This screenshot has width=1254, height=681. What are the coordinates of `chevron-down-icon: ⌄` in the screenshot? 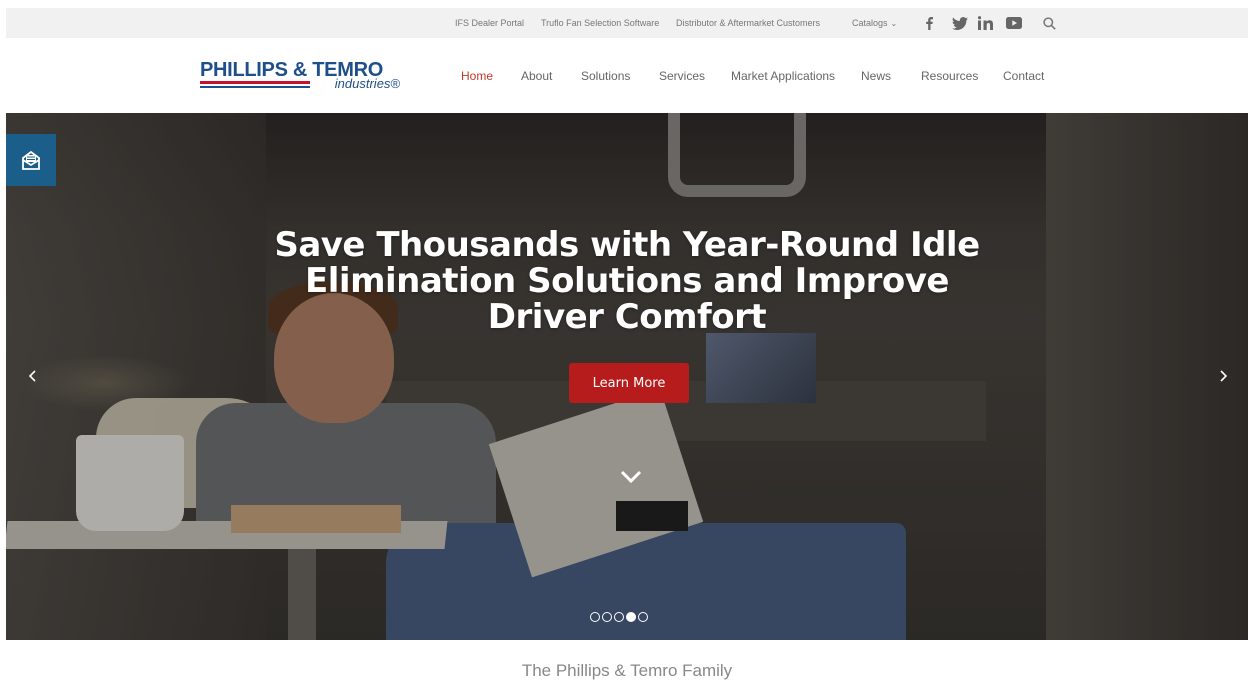 It's located at (894, 23).